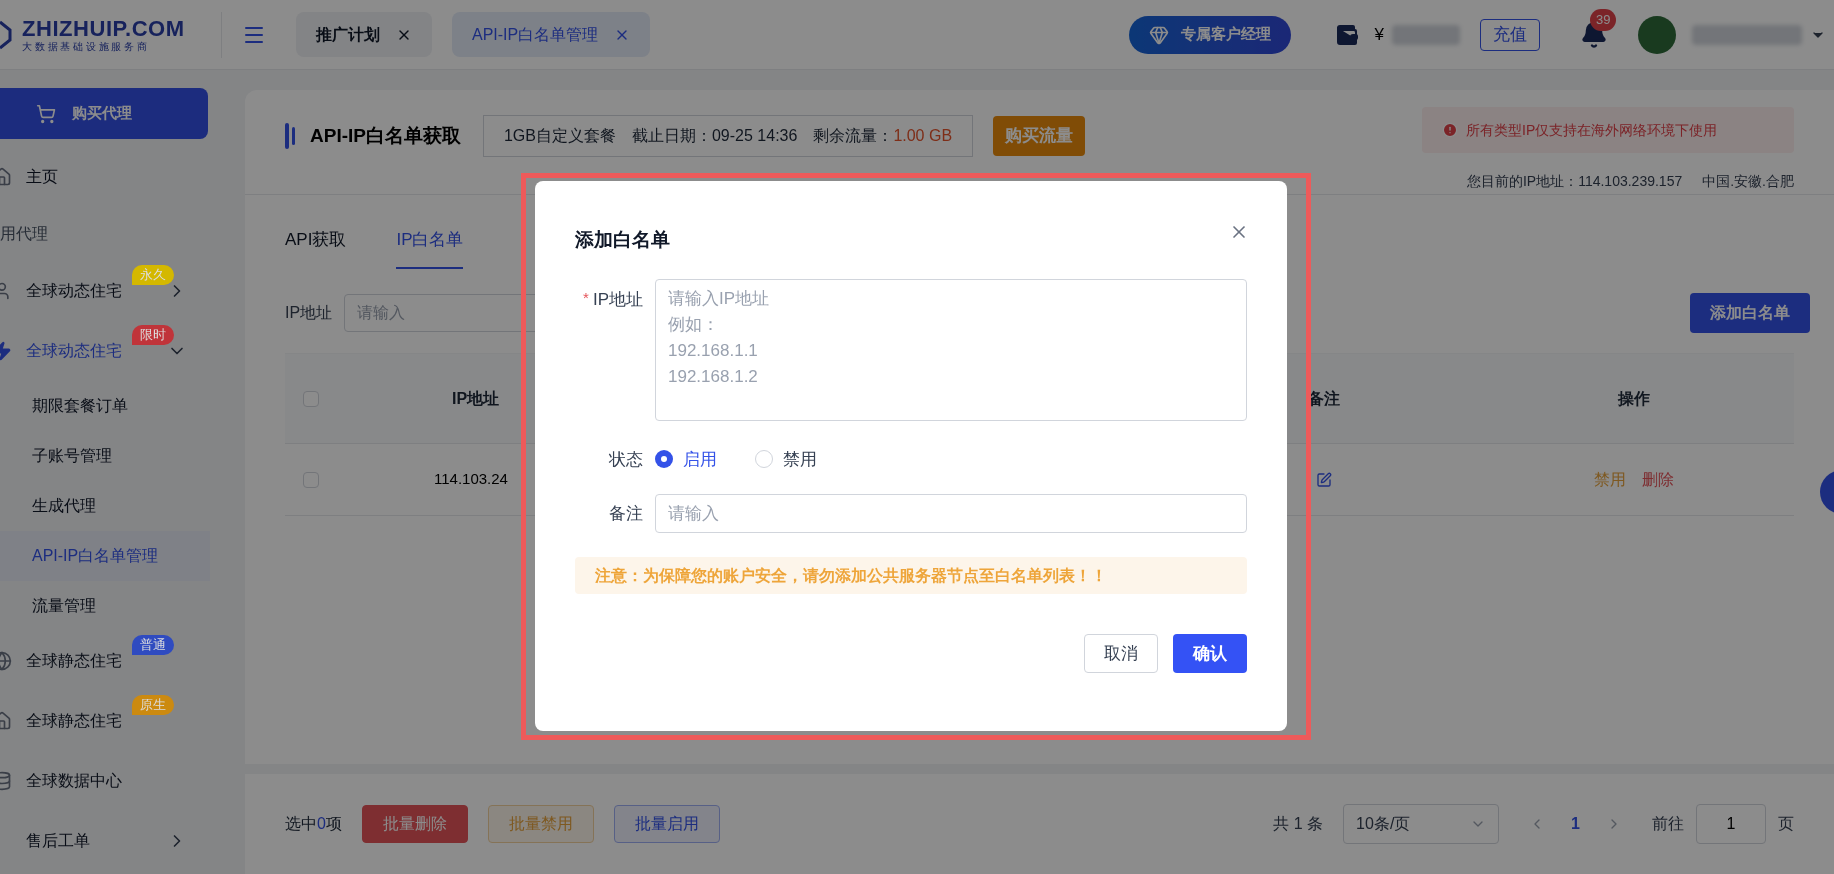 The height and width of the screenshot is (874, 1834). What do you see at coordinates (1748, 181) in the screenshot?
I see `location-text: 中国.安徽.合肥` at bounding box center [1748, 181].